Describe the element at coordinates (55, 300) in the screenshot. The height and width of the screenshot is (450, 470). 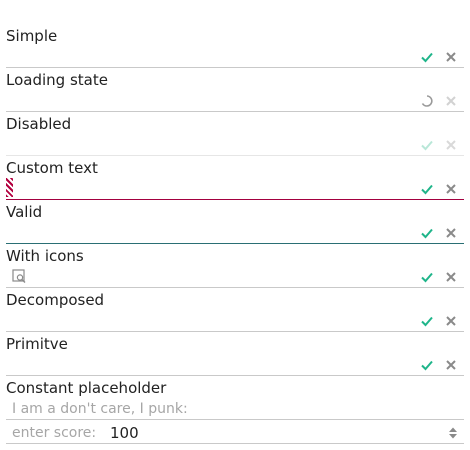
I see `field-label: Decomposed` at that location.